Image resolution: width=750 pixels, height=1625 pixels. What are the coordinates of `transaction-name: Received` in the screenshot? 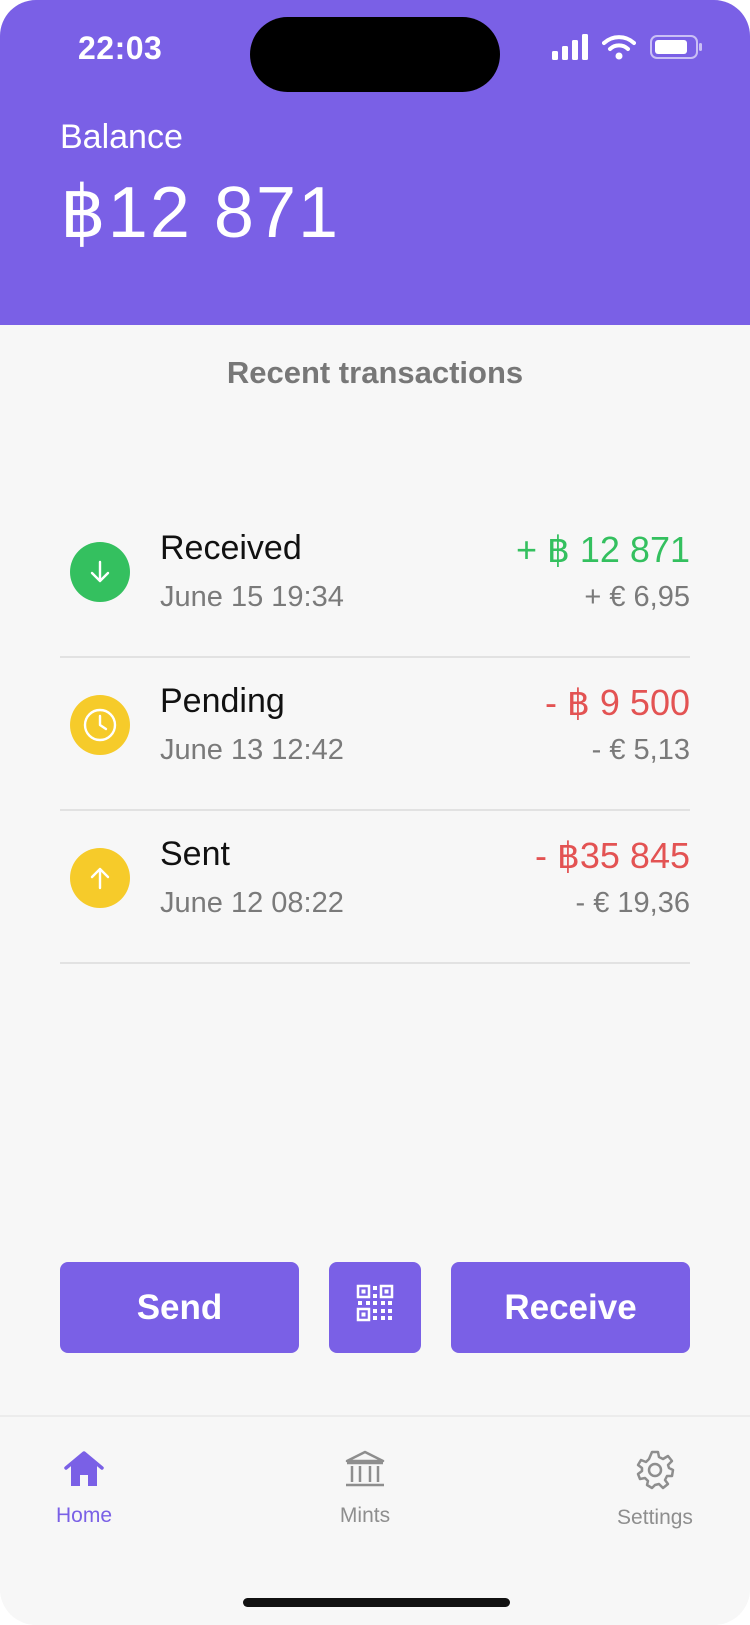 It's located at (231, 548).